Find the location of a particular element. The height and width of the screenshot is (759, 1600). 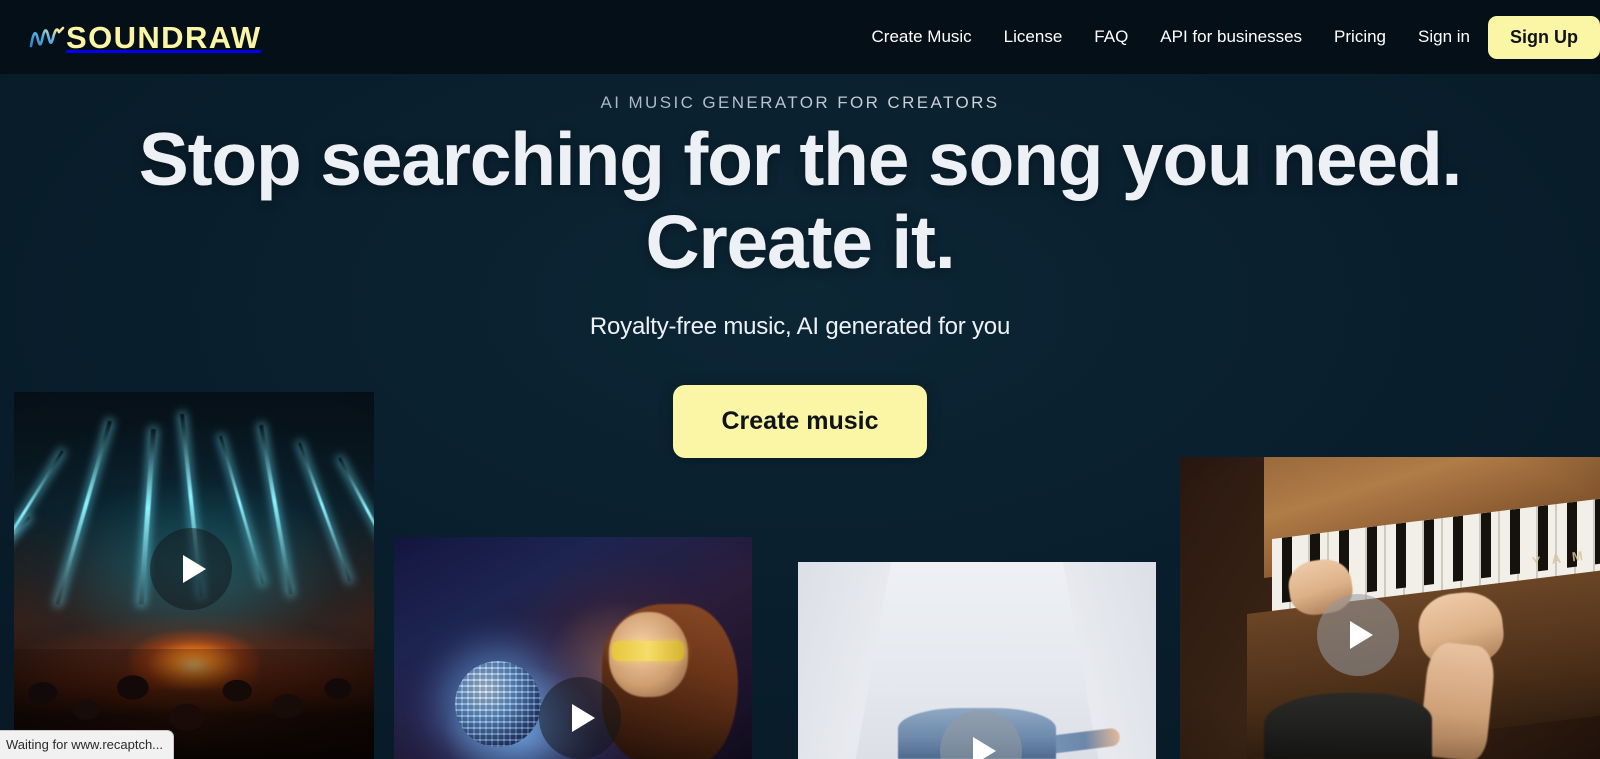

piano-scene: Y A M is located at coordinates (1390, 608).